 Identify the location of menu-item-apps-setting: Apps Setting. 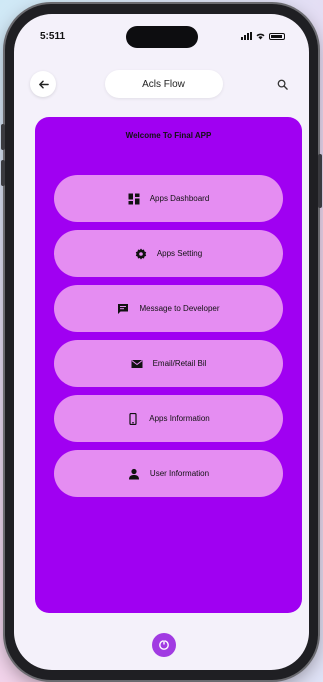
(168, 253).